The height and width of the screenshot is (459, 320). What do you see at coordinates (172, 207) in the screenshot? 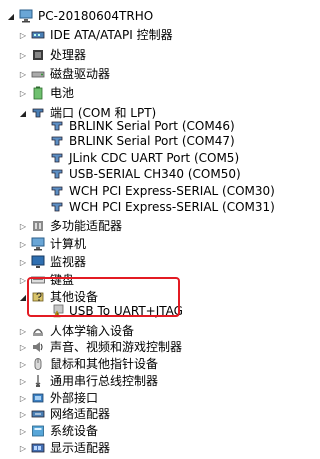
I see `tree-item-label: WCH PCI Express-SERIAL (COM31)` at bounding box center [172, 207].